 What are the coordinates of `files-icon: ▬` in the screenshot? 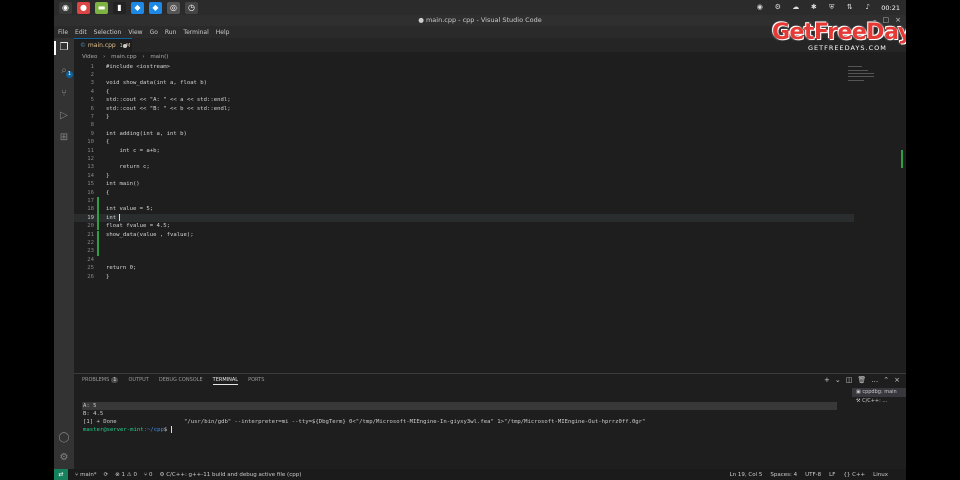 It's located at (101, 7).